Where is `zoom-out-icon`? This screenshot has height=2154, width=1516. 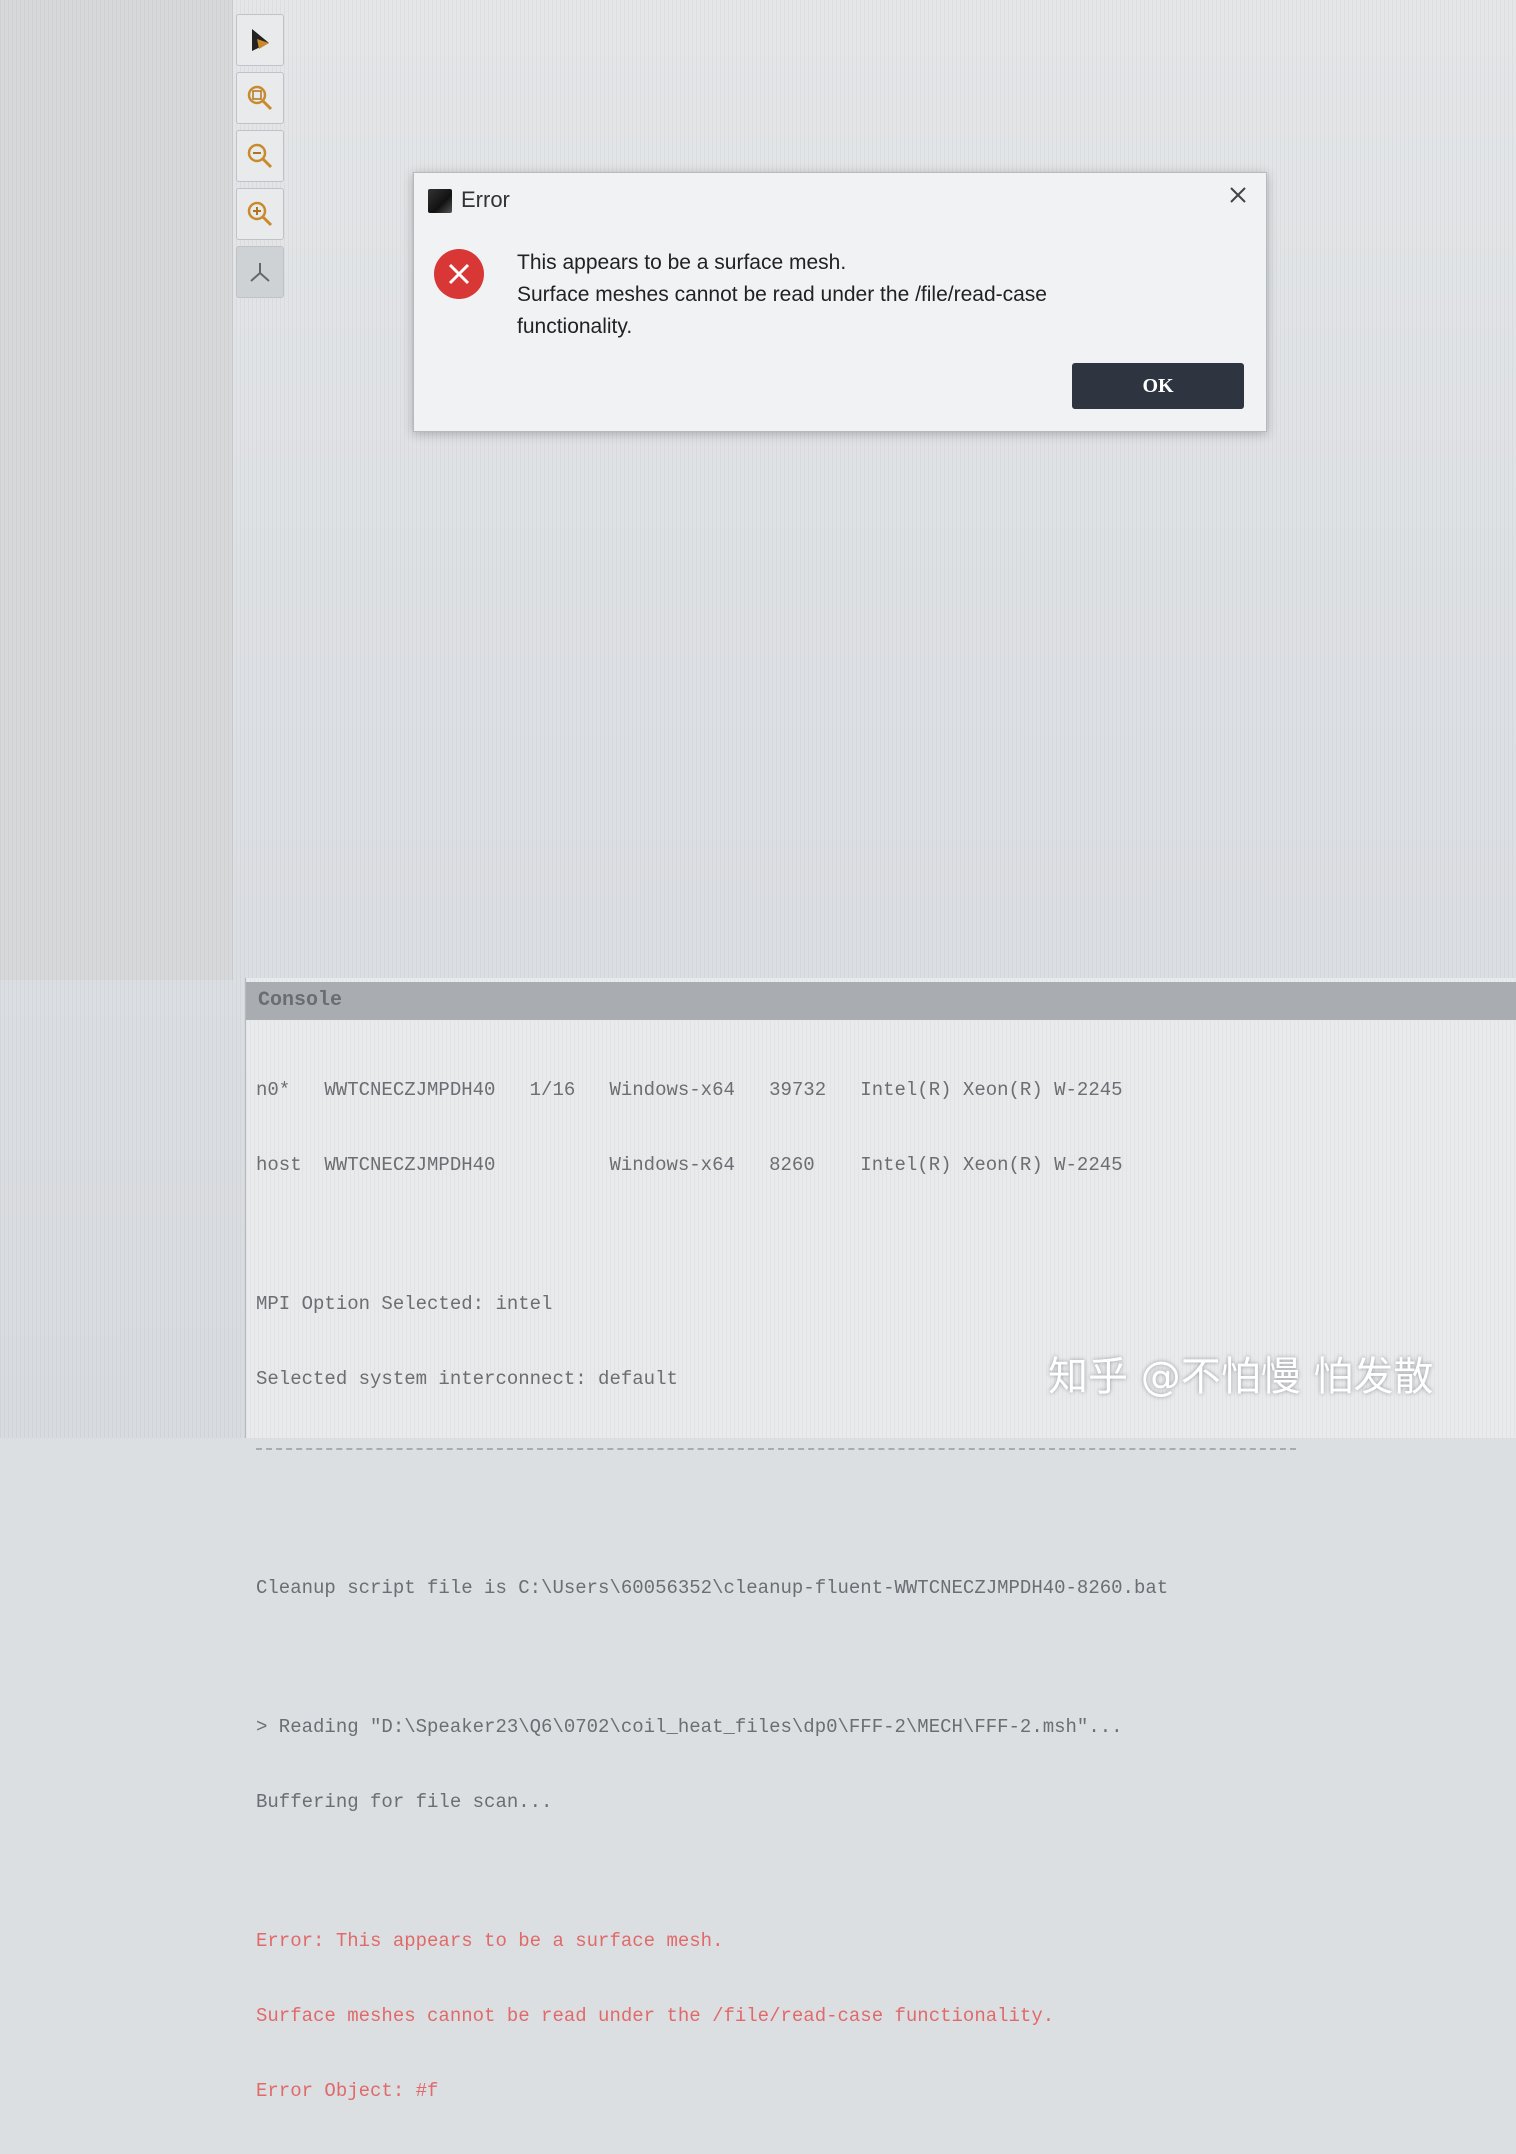
zoom-out-icon is located at coordinates (260, 156).